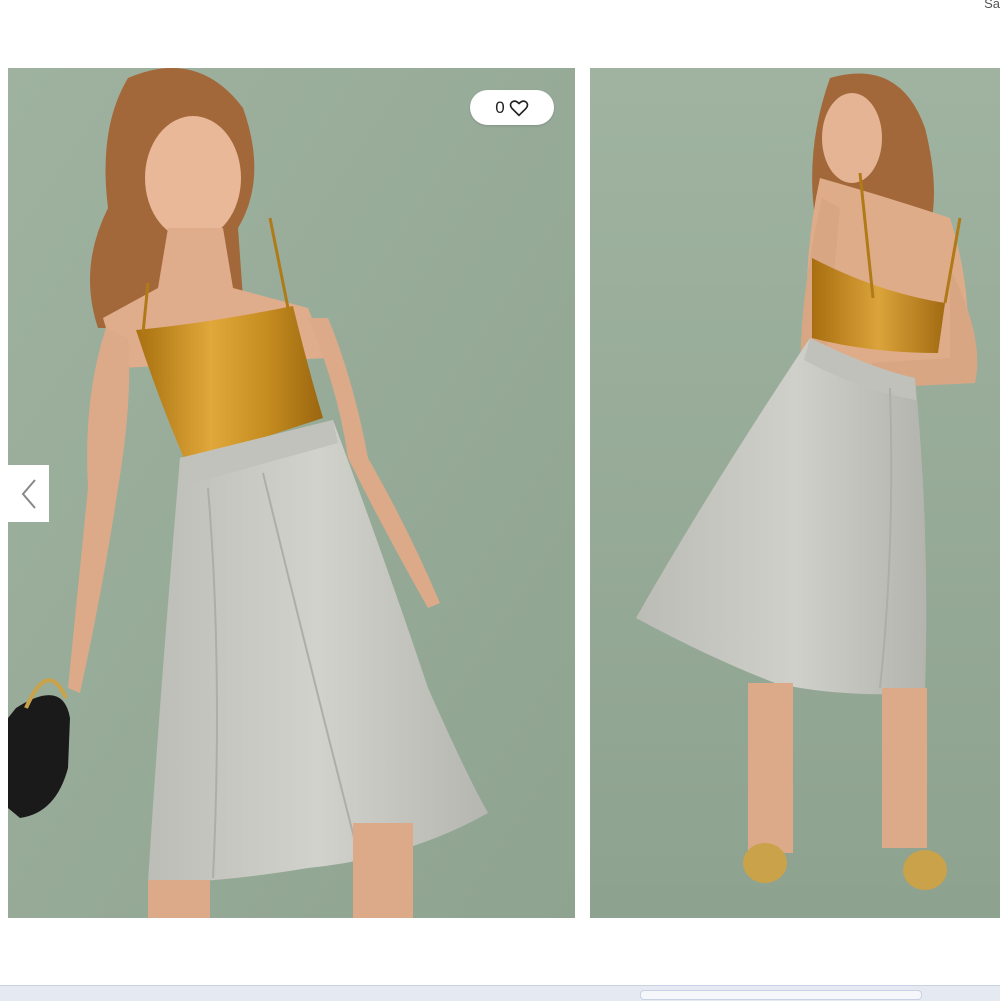  I want to click on chevron-left-icon, so click(28, 493).